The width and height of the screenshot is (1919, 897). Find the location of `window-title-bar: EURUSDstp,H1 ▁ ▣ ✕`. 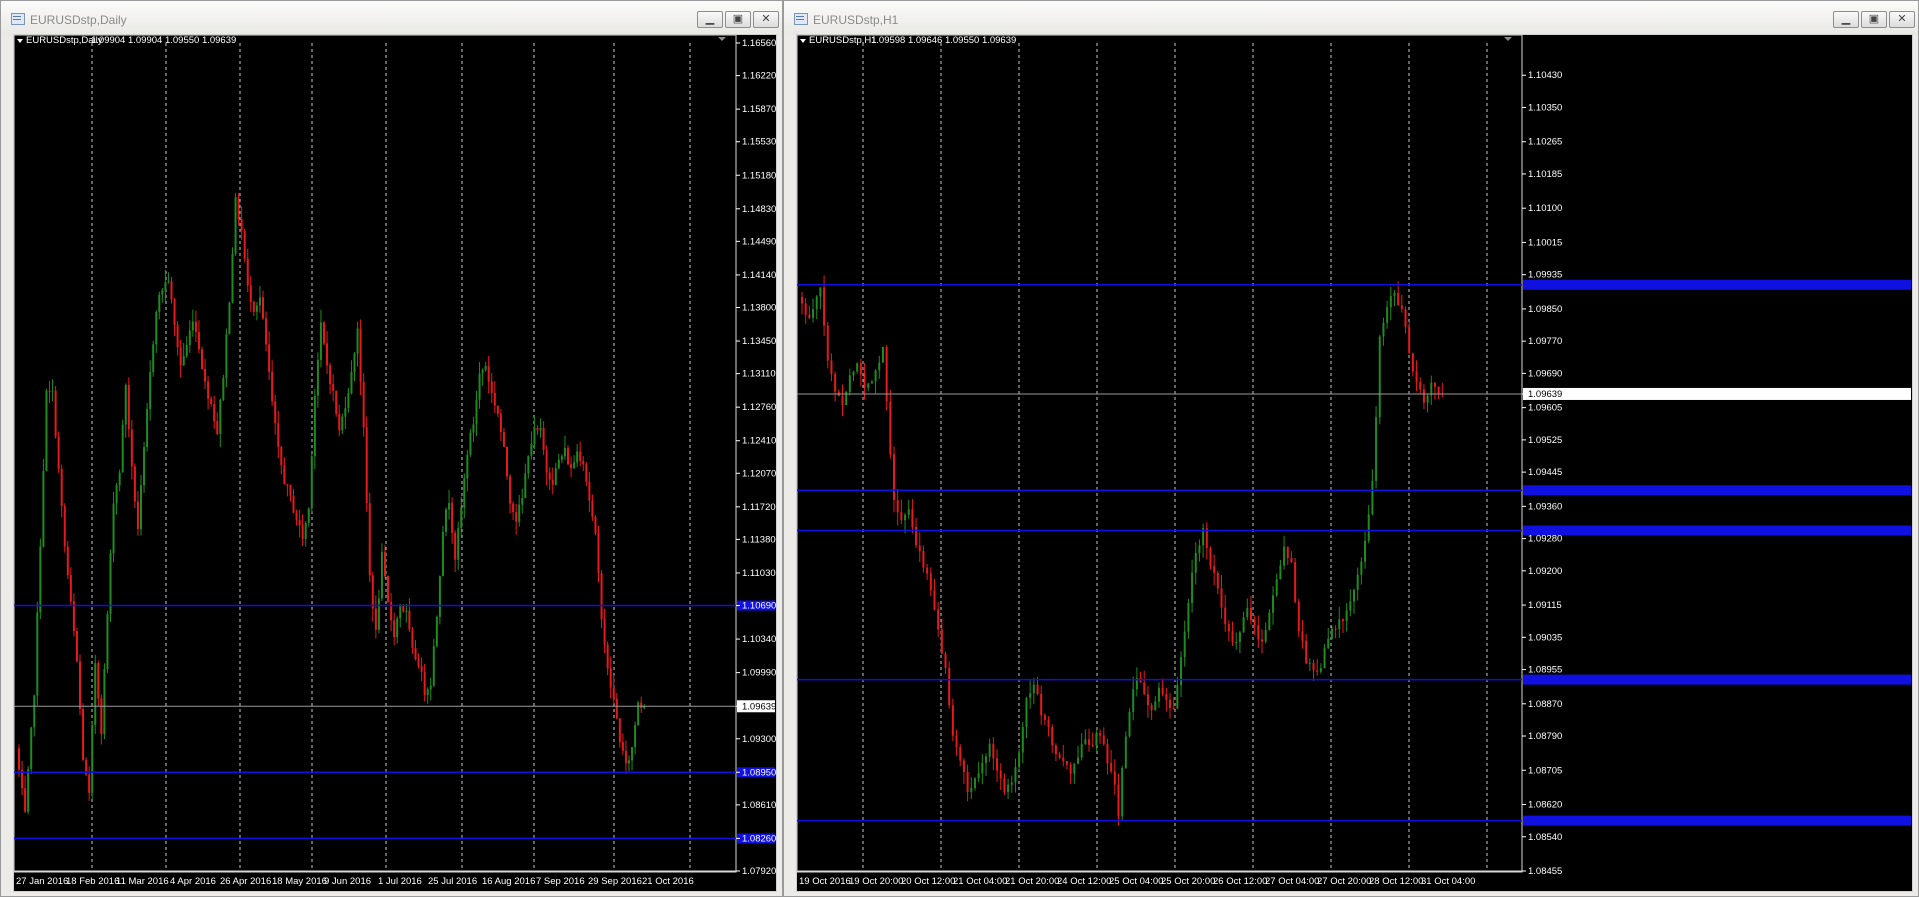

window-title-bar: EURUSDstp,H1 ▁ ▣ ✕ is located at coordinates (1351, 18).